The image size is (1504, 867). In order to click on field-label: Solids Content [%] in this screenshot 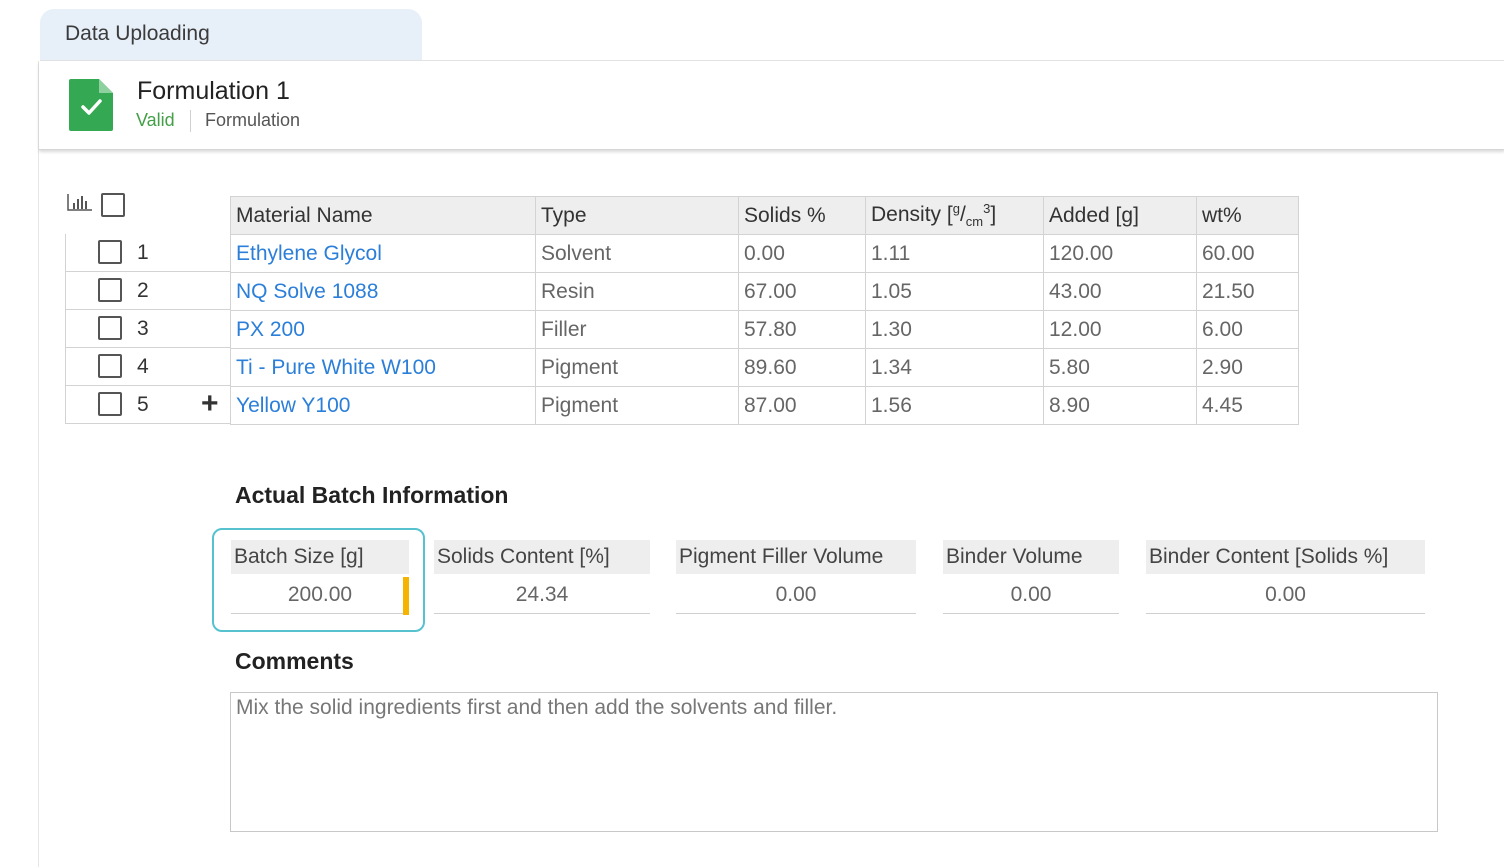, I will do `click(542, 557)`.